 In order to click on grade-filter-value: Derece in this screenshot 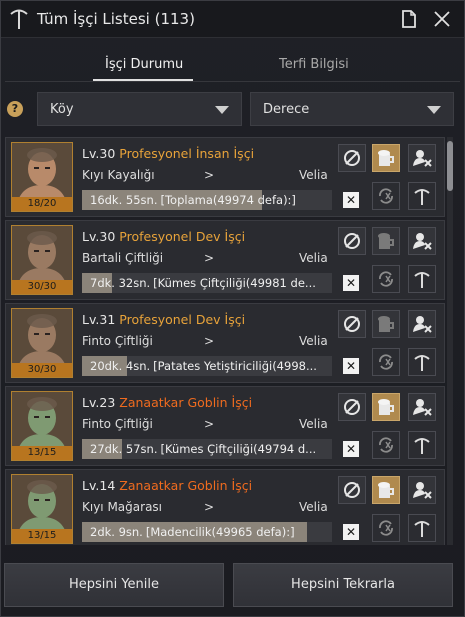, I will do `click(286, 109)`.